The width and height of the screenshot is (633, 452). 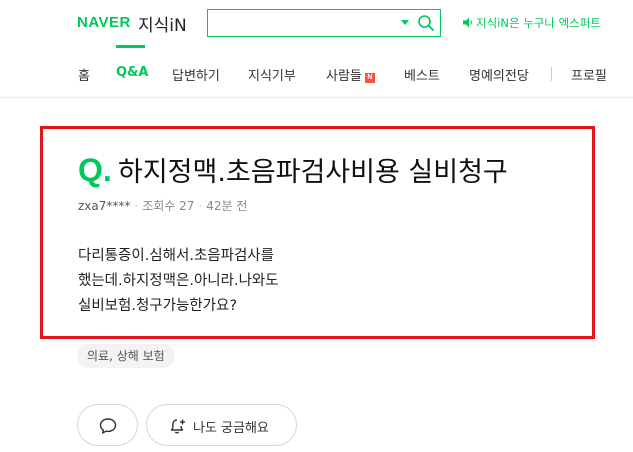 What do you see at coordinates (95, 170) in the screenshot?
I see `question-mark-icon: Q.` at bounding box center [95, 170].